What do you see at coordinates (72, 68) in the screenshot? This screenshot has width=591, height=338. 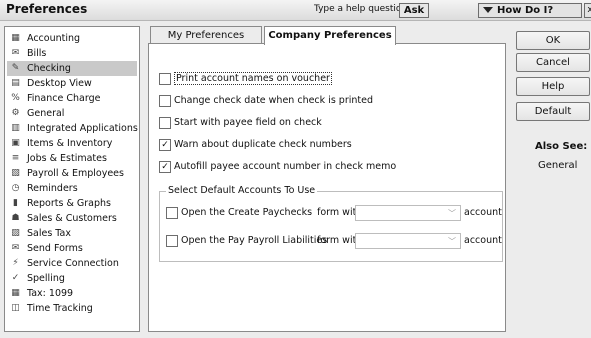 I see `sidebar-item-checking: ✎ Checking` at bounding box center [72, 68].